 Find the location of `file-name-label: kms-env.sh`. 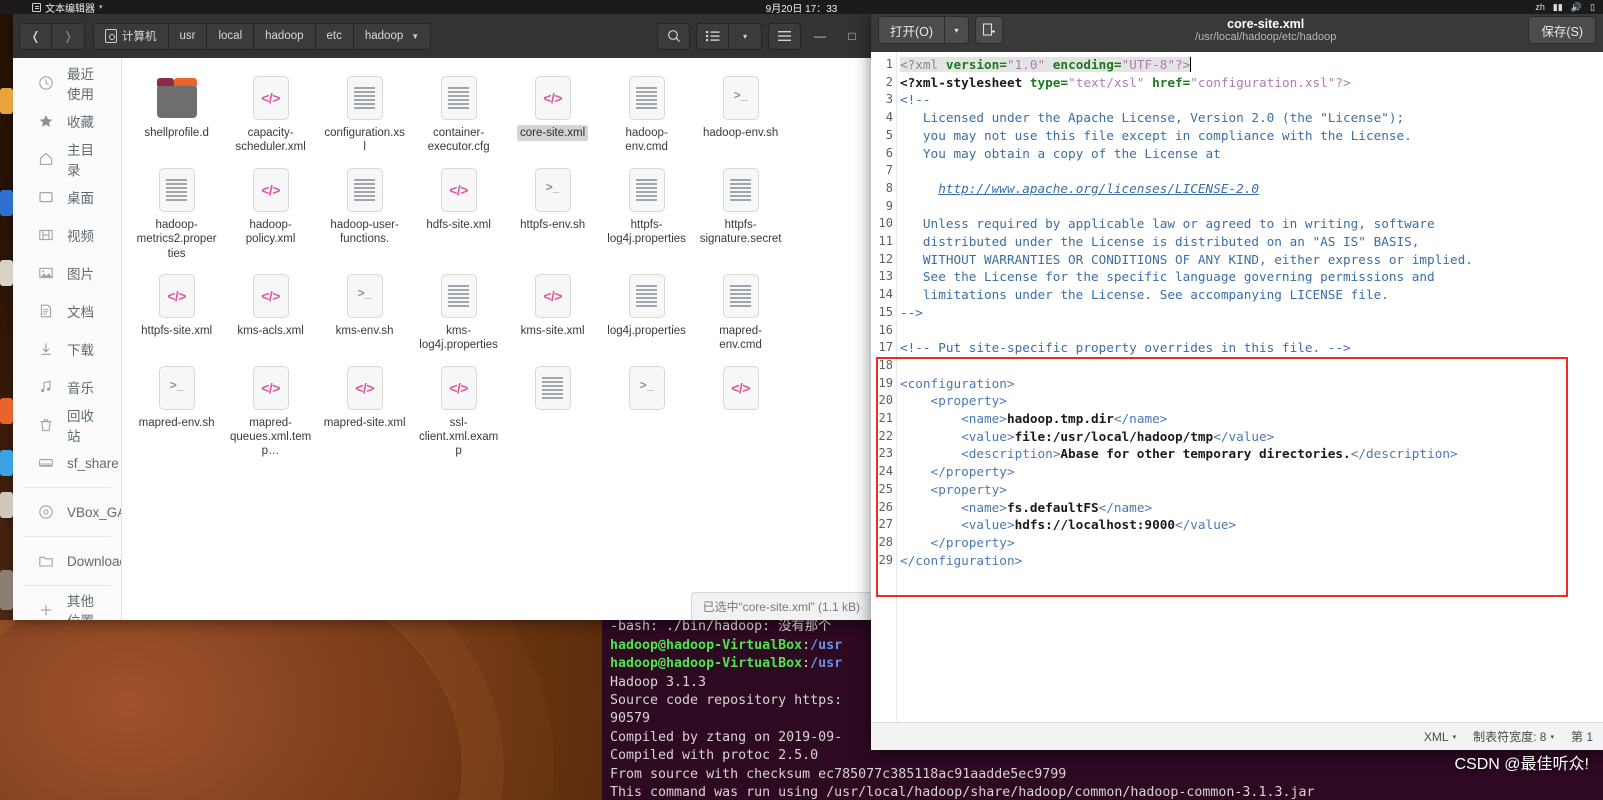

file-name-label: kms-env.sh is located at coordinates (364, 330).